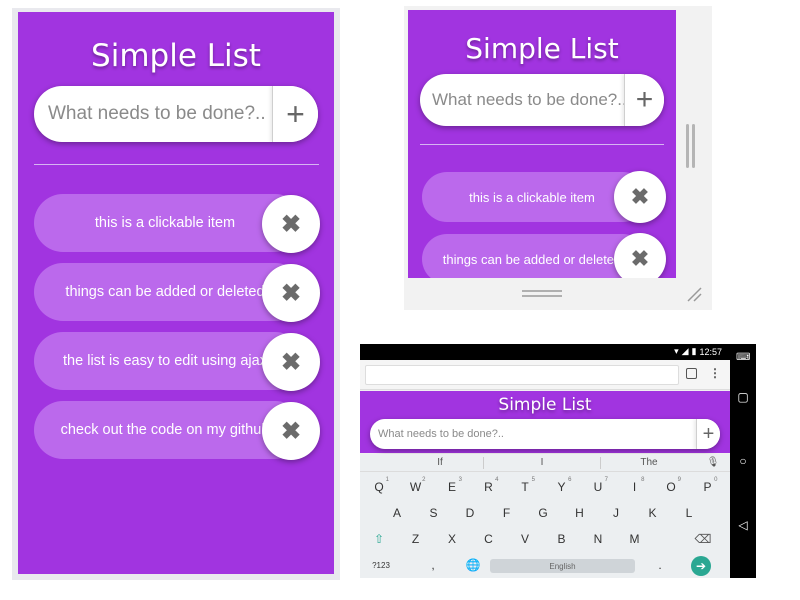  Describe the element at coordinates (452, 487) in the screenshot. I see `key-e: E3` at that location.